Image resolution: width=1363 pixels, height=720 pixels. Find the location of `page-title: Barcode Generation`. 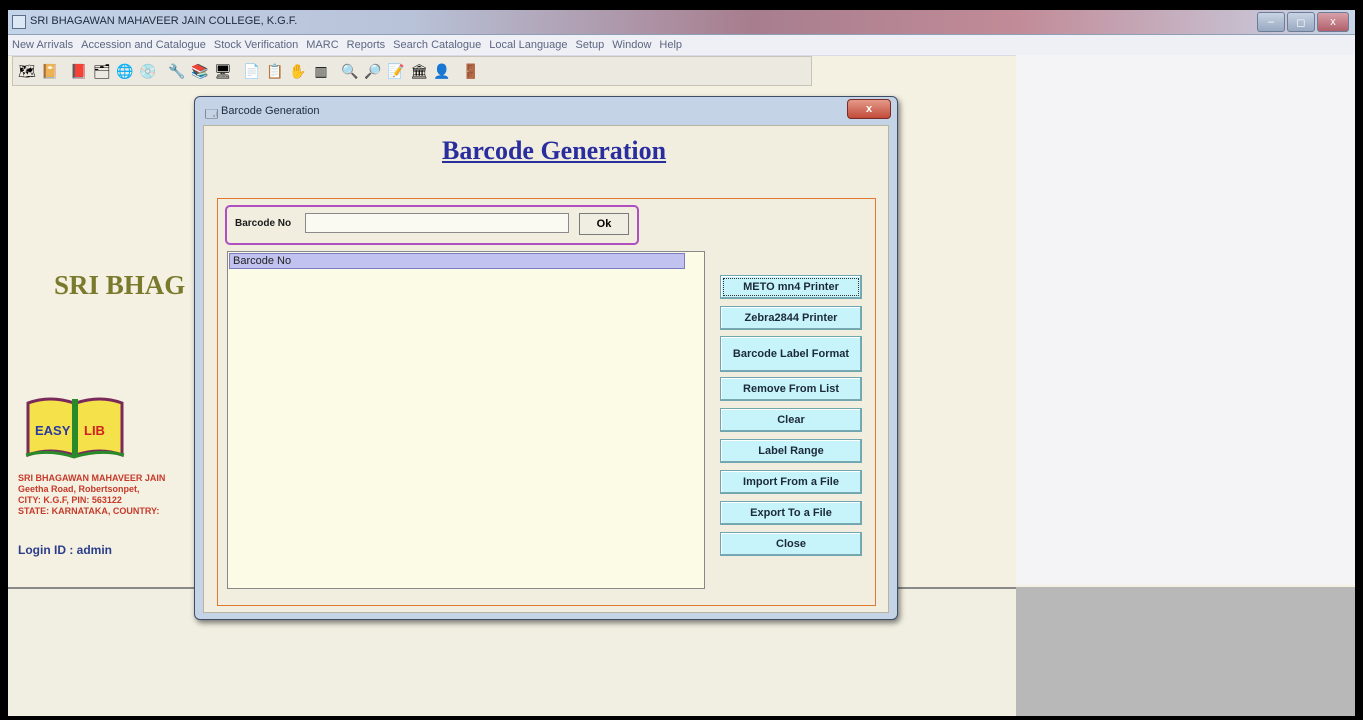

page-title: Barcode Generation is located at coordinates (554, 150).